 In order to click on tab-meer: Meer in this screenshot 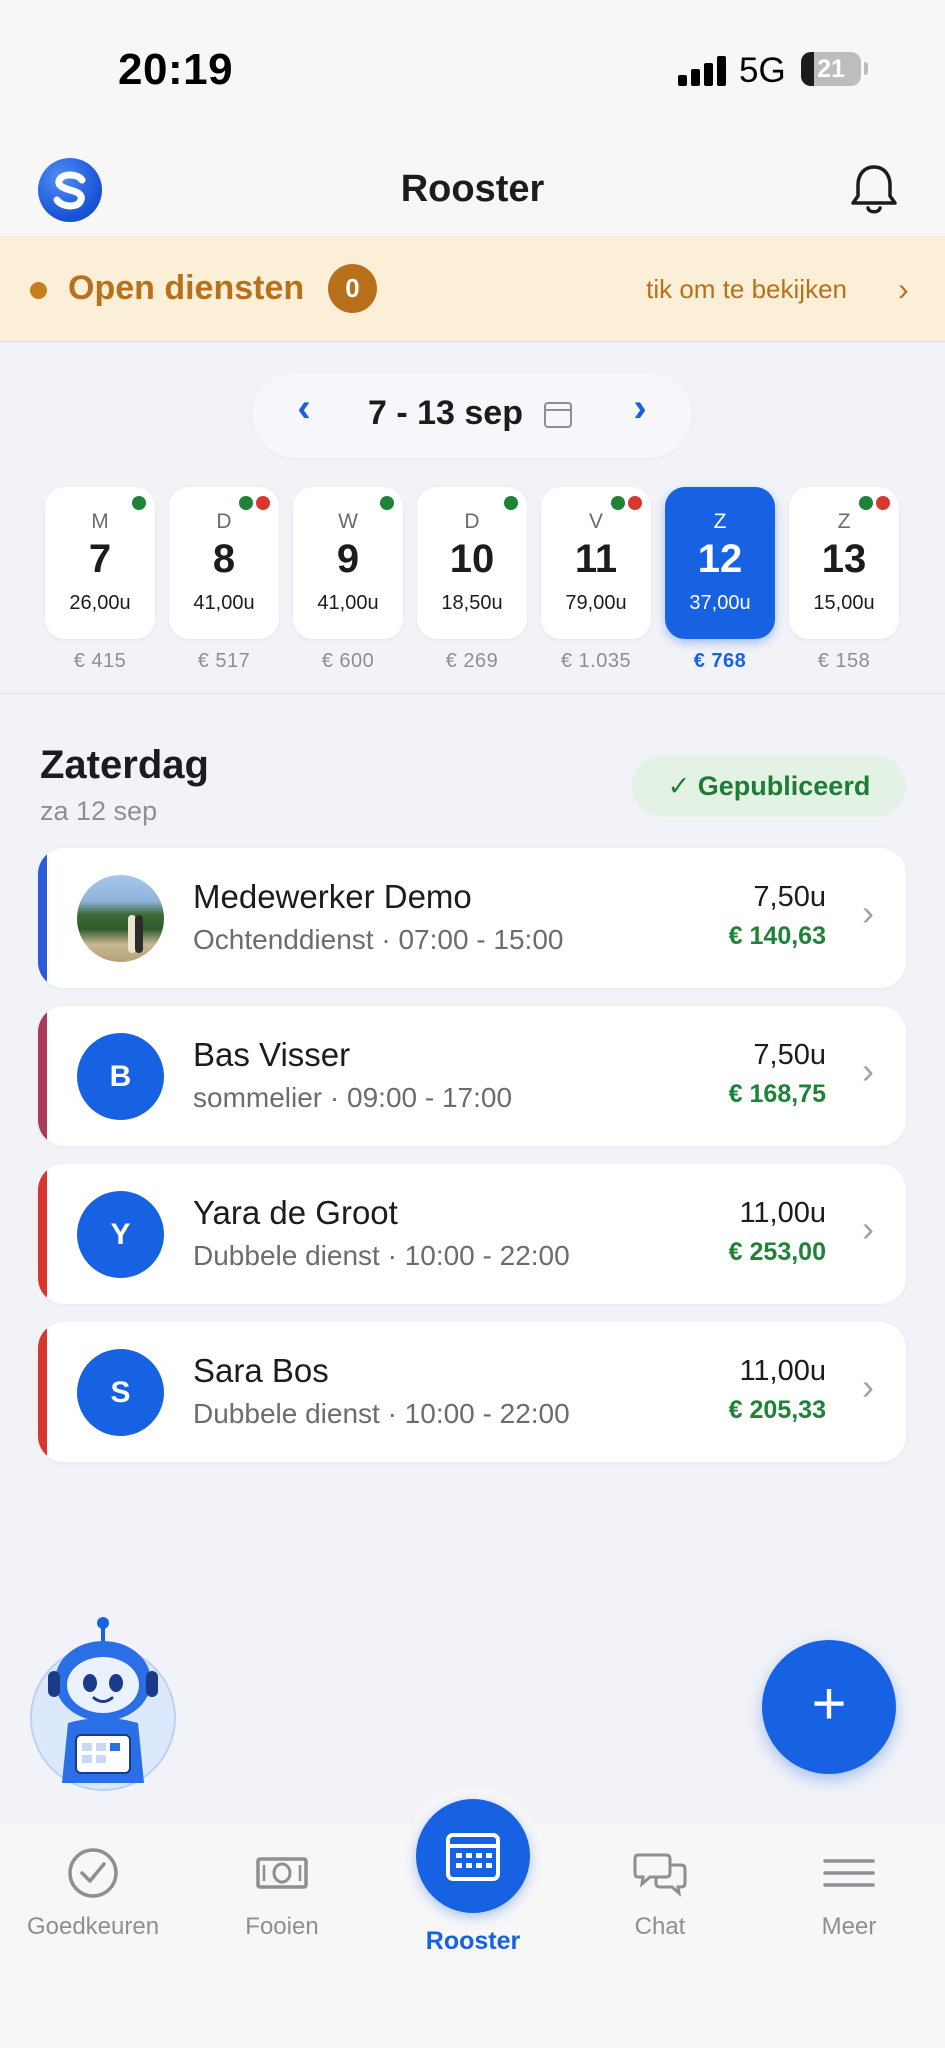, I will do `click(849, 1893)`.